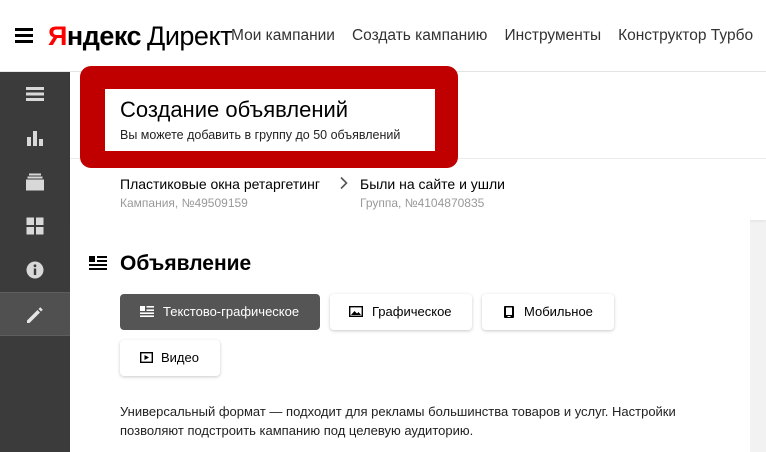 The height and width of the screenshot is (452, 766). I want to click on grid-icon, so click(35, 226).